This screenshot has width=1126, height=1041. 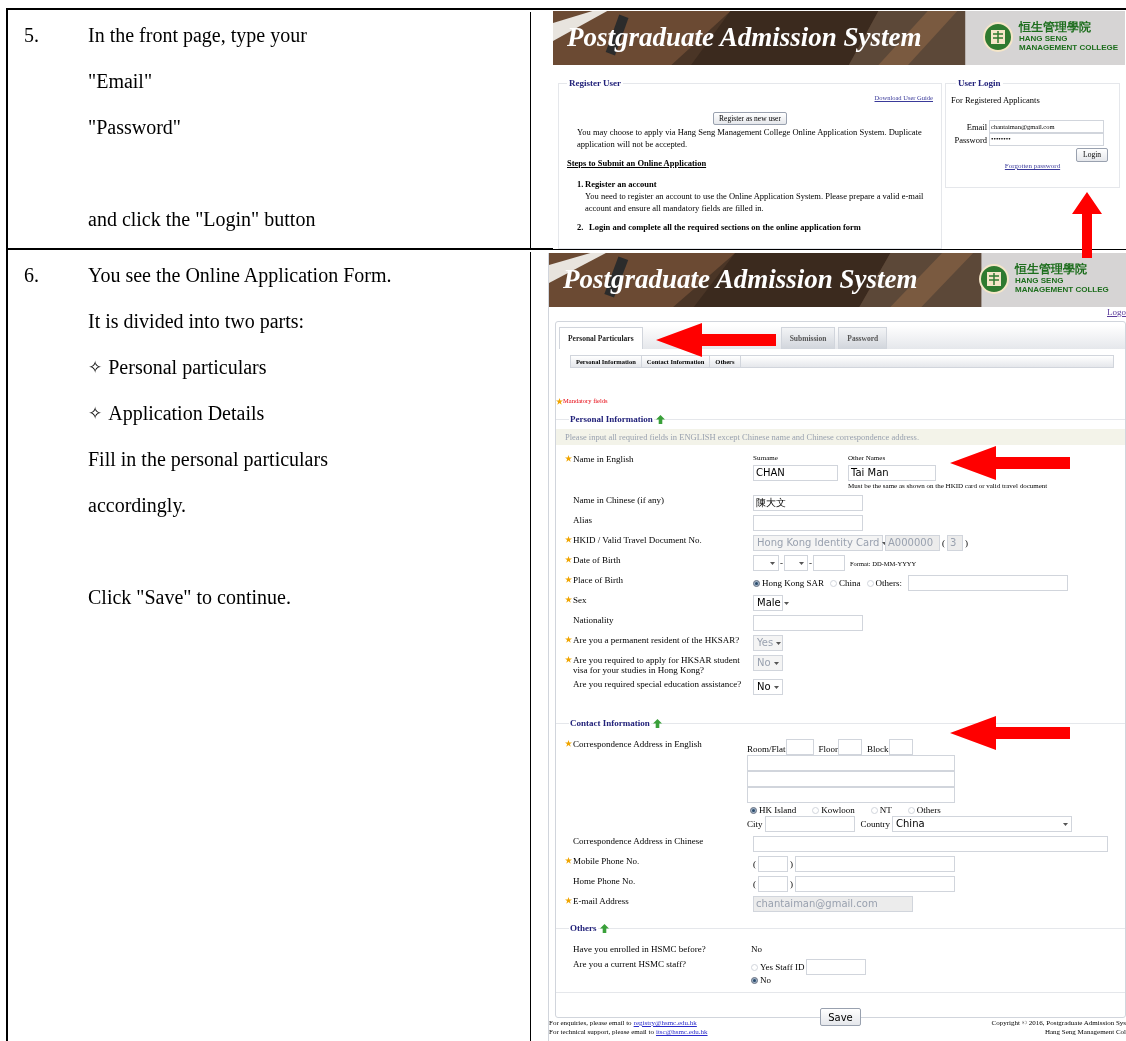 I want to click on field-caption: Country, so click(x=875, y=824).